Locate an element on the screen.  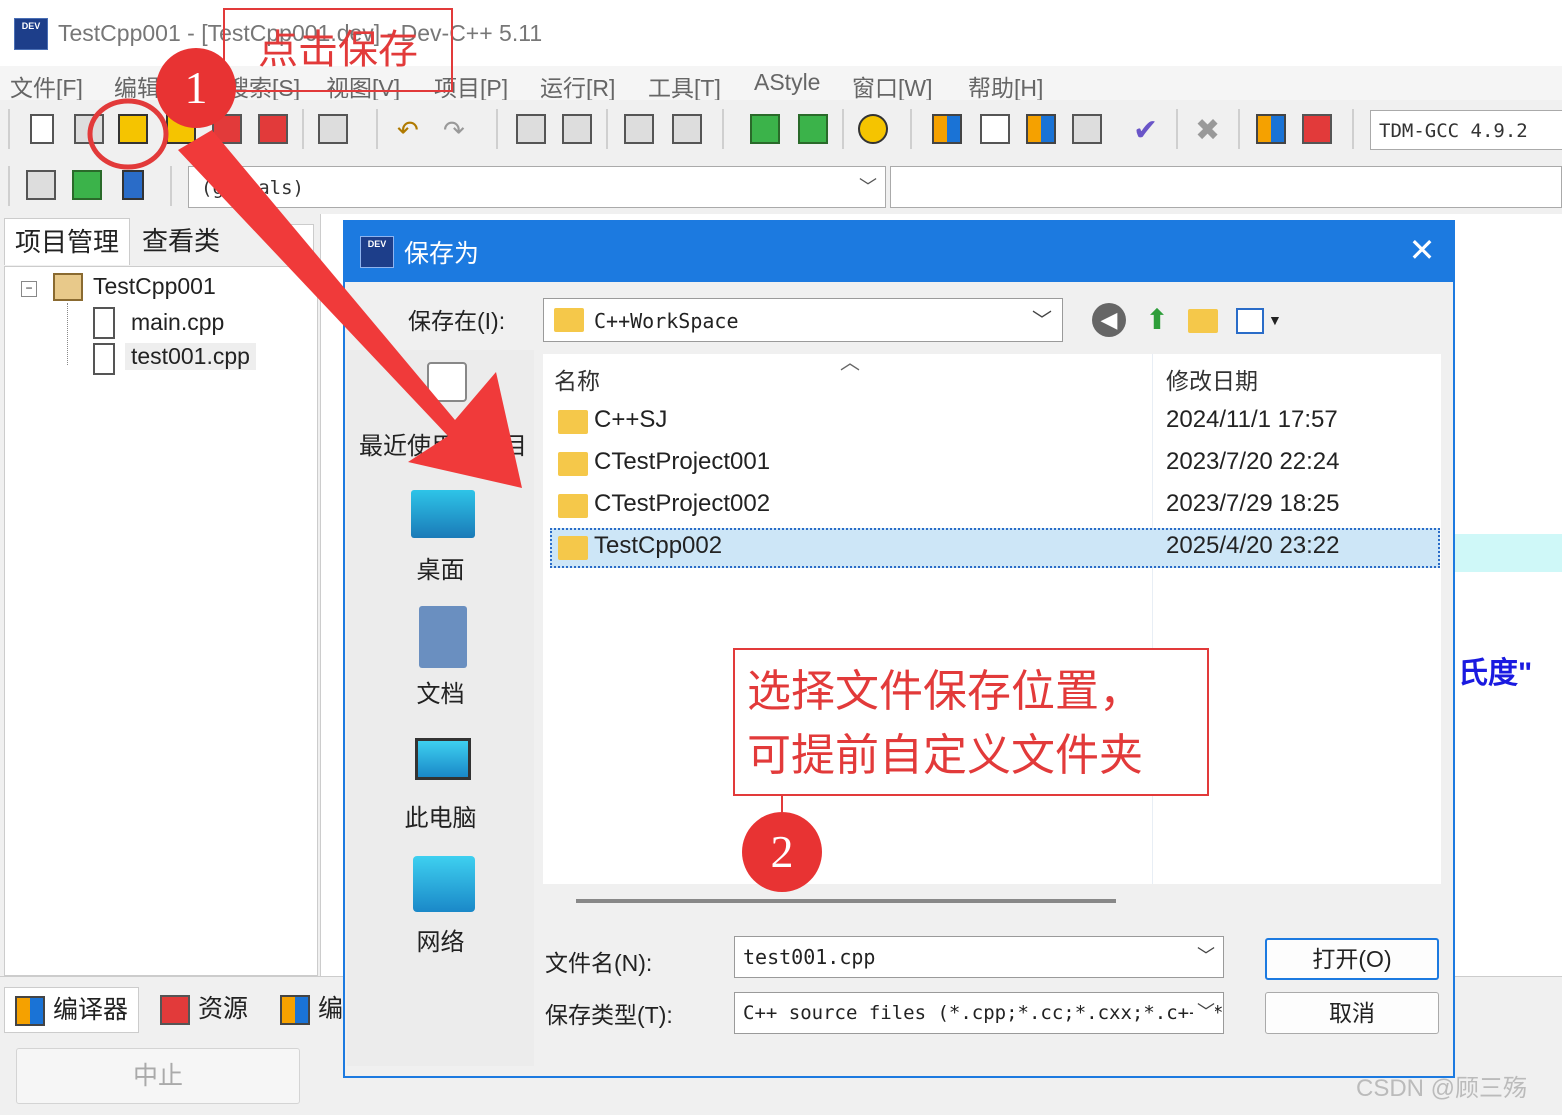
annotation-click-save: 点击保存 is located at coordinates (338, 50).